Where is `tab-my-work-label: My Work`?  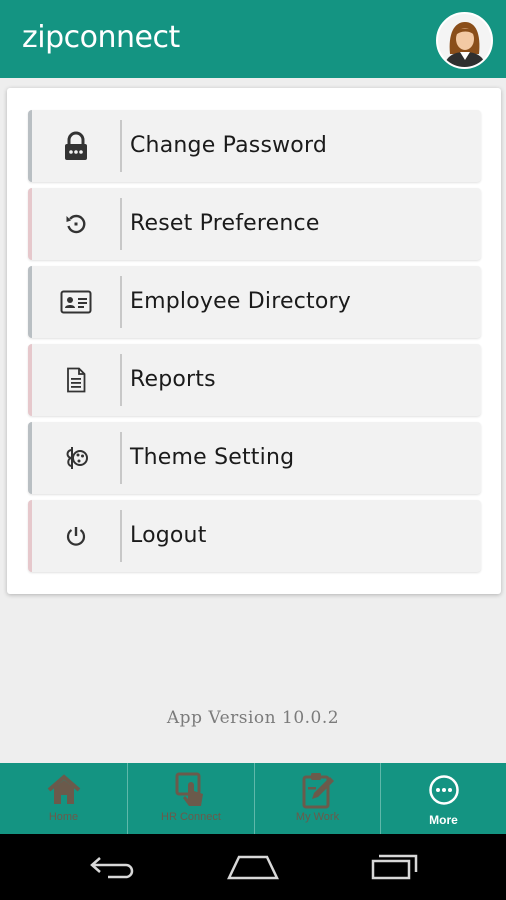
tab-my-work-label: My Work is located at coordinates (317, 817).